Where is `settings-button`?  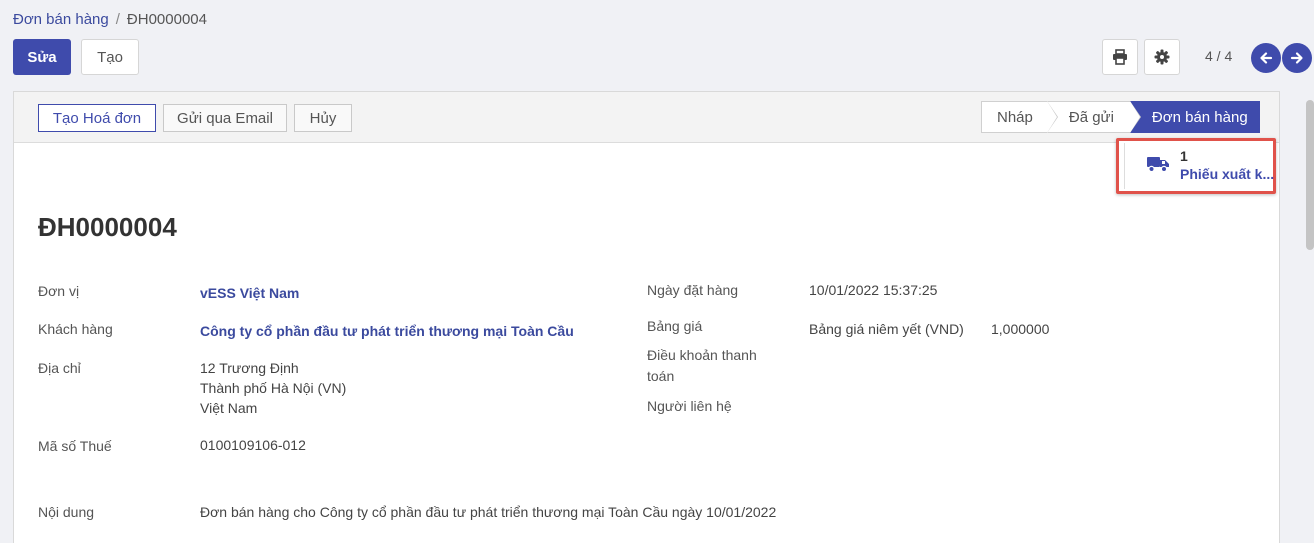 settings-button is located at coordinates (1162, 57).